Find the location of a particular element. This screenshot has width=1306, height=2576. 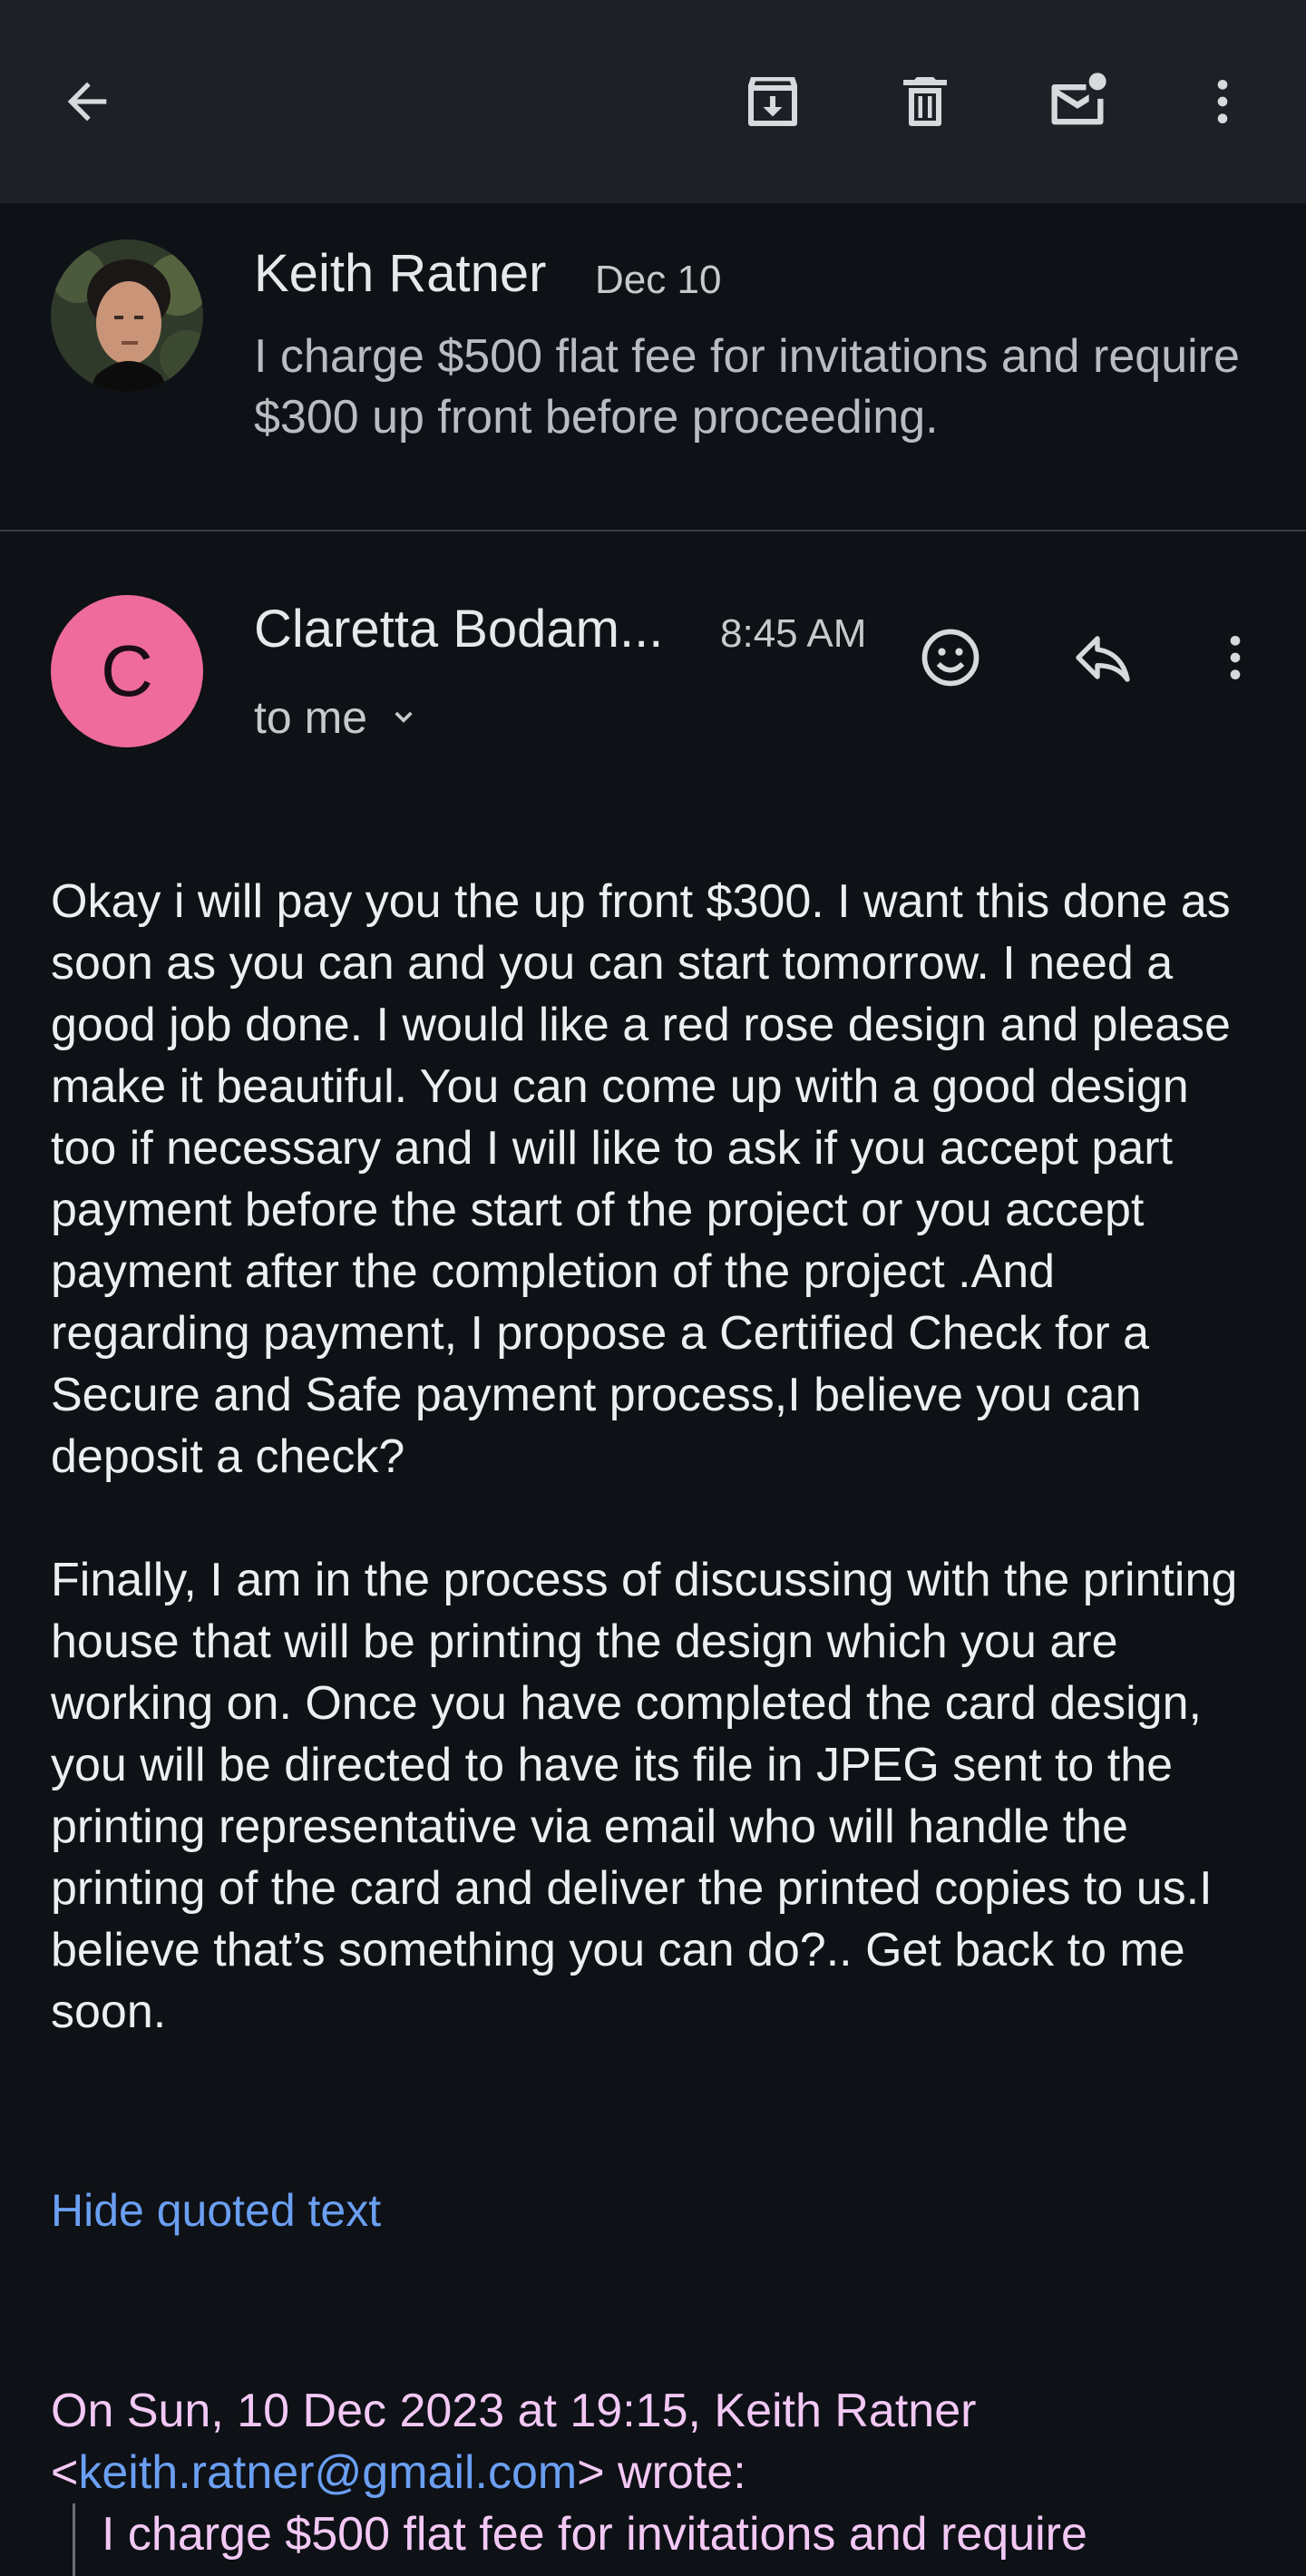

arrow-left-icon is located at coordinates (87, 102).